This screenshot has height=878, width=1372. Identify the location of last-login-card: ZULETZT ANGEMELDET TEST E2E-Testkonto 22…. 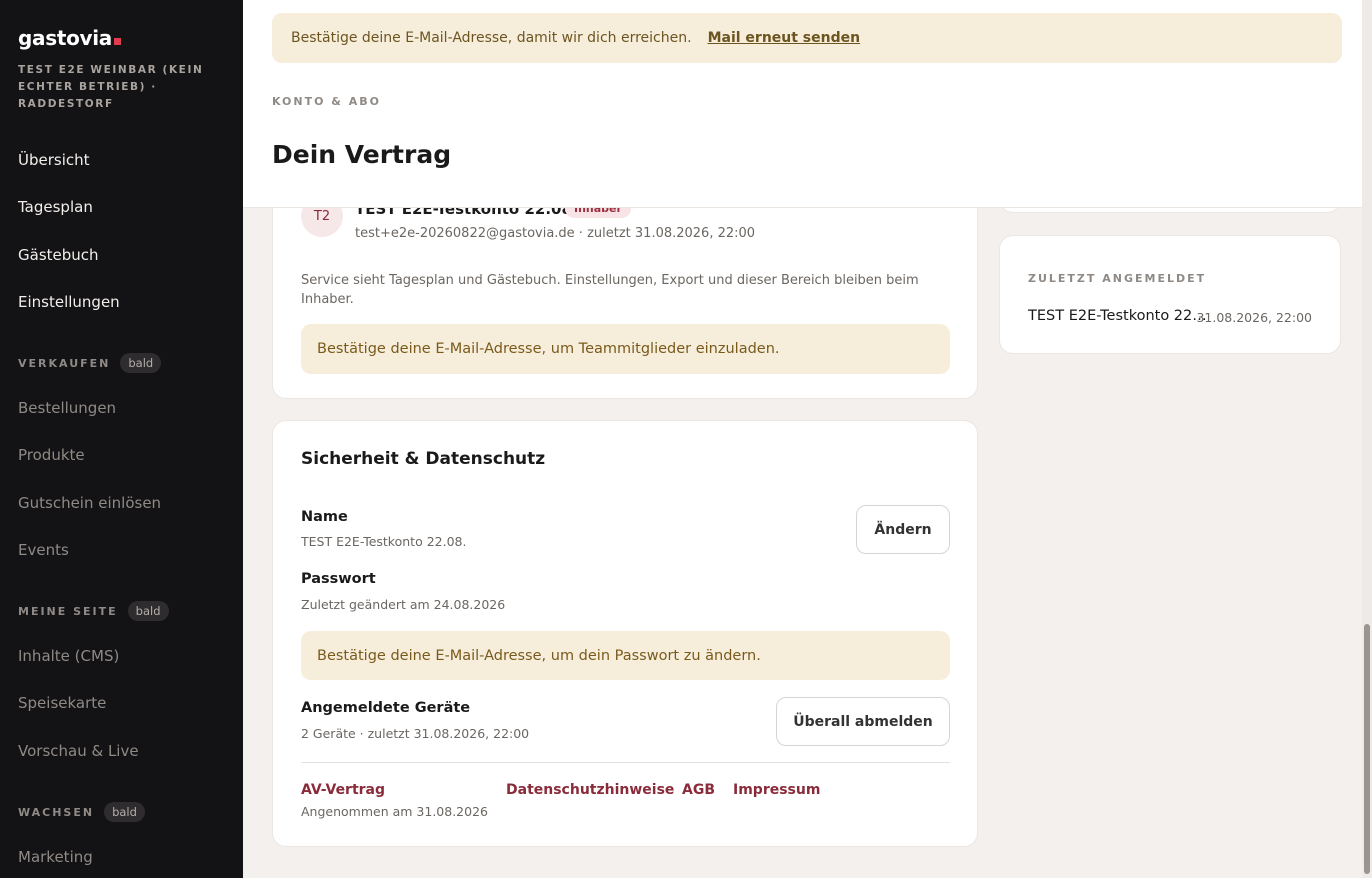
(1170, 294).